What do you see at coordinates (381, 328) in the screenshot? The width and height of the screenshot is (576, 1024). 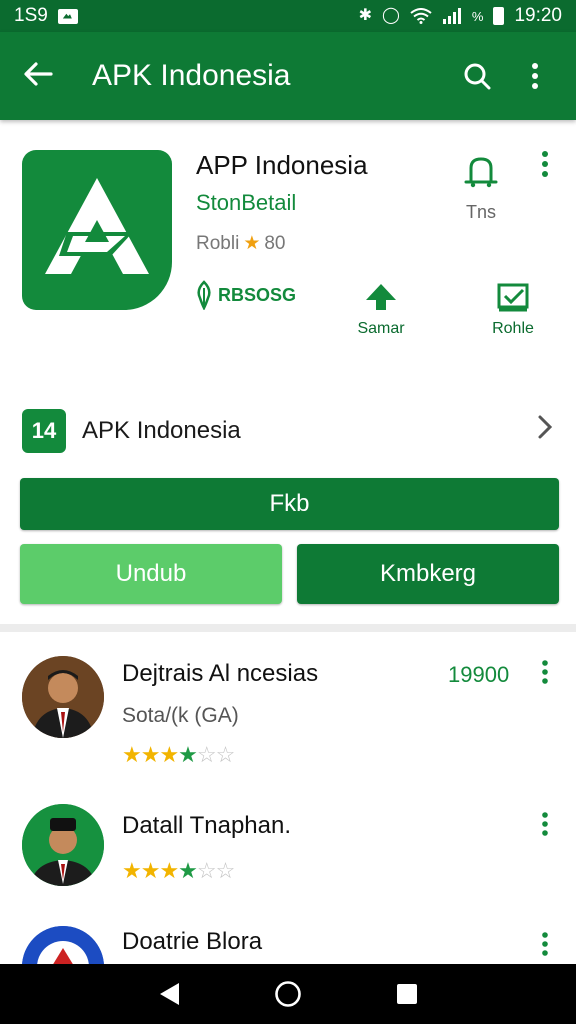 I see `stat-label: Samar` at bounding box center [381, 328].